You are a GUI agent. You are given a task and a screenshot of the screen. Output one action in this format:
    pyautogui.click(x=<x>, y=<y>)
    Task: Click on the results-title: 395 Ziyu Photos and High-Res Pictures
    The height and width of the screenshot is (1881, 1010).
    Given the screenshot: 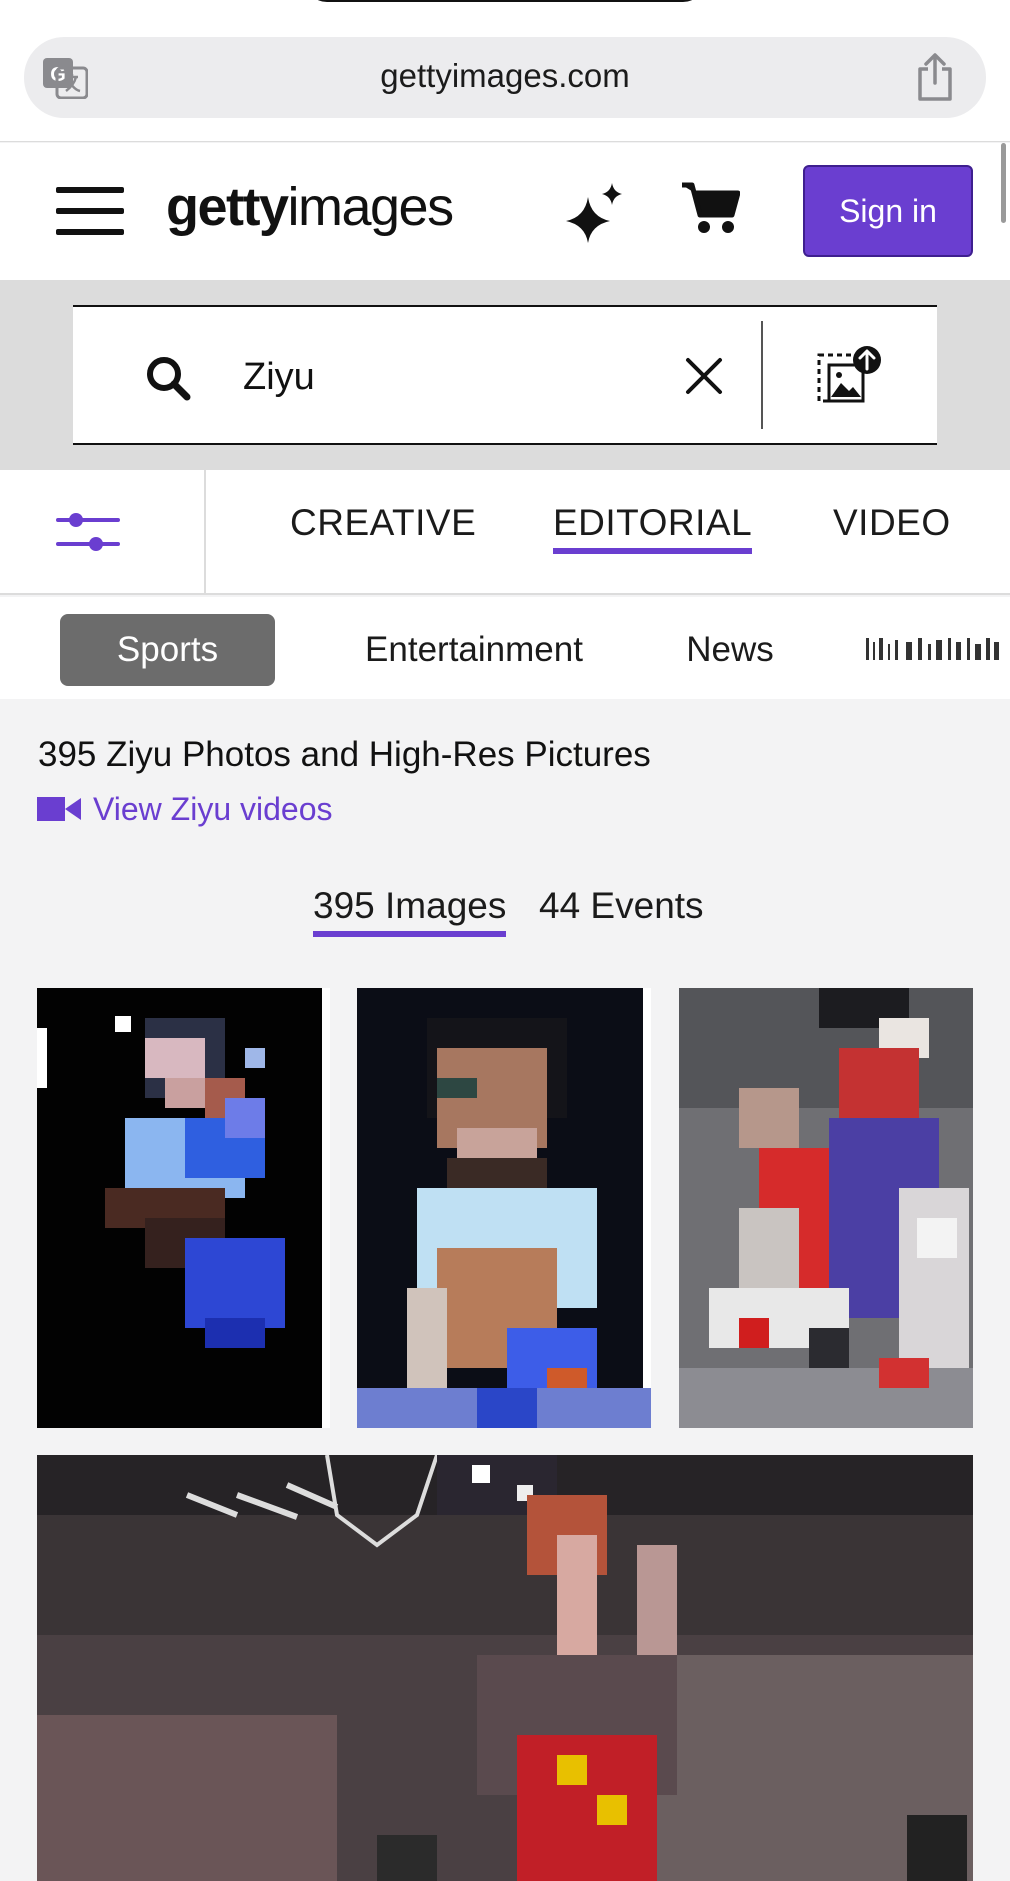 What is the action you would take?
    pyautogui.click(x=344, y=754)
    